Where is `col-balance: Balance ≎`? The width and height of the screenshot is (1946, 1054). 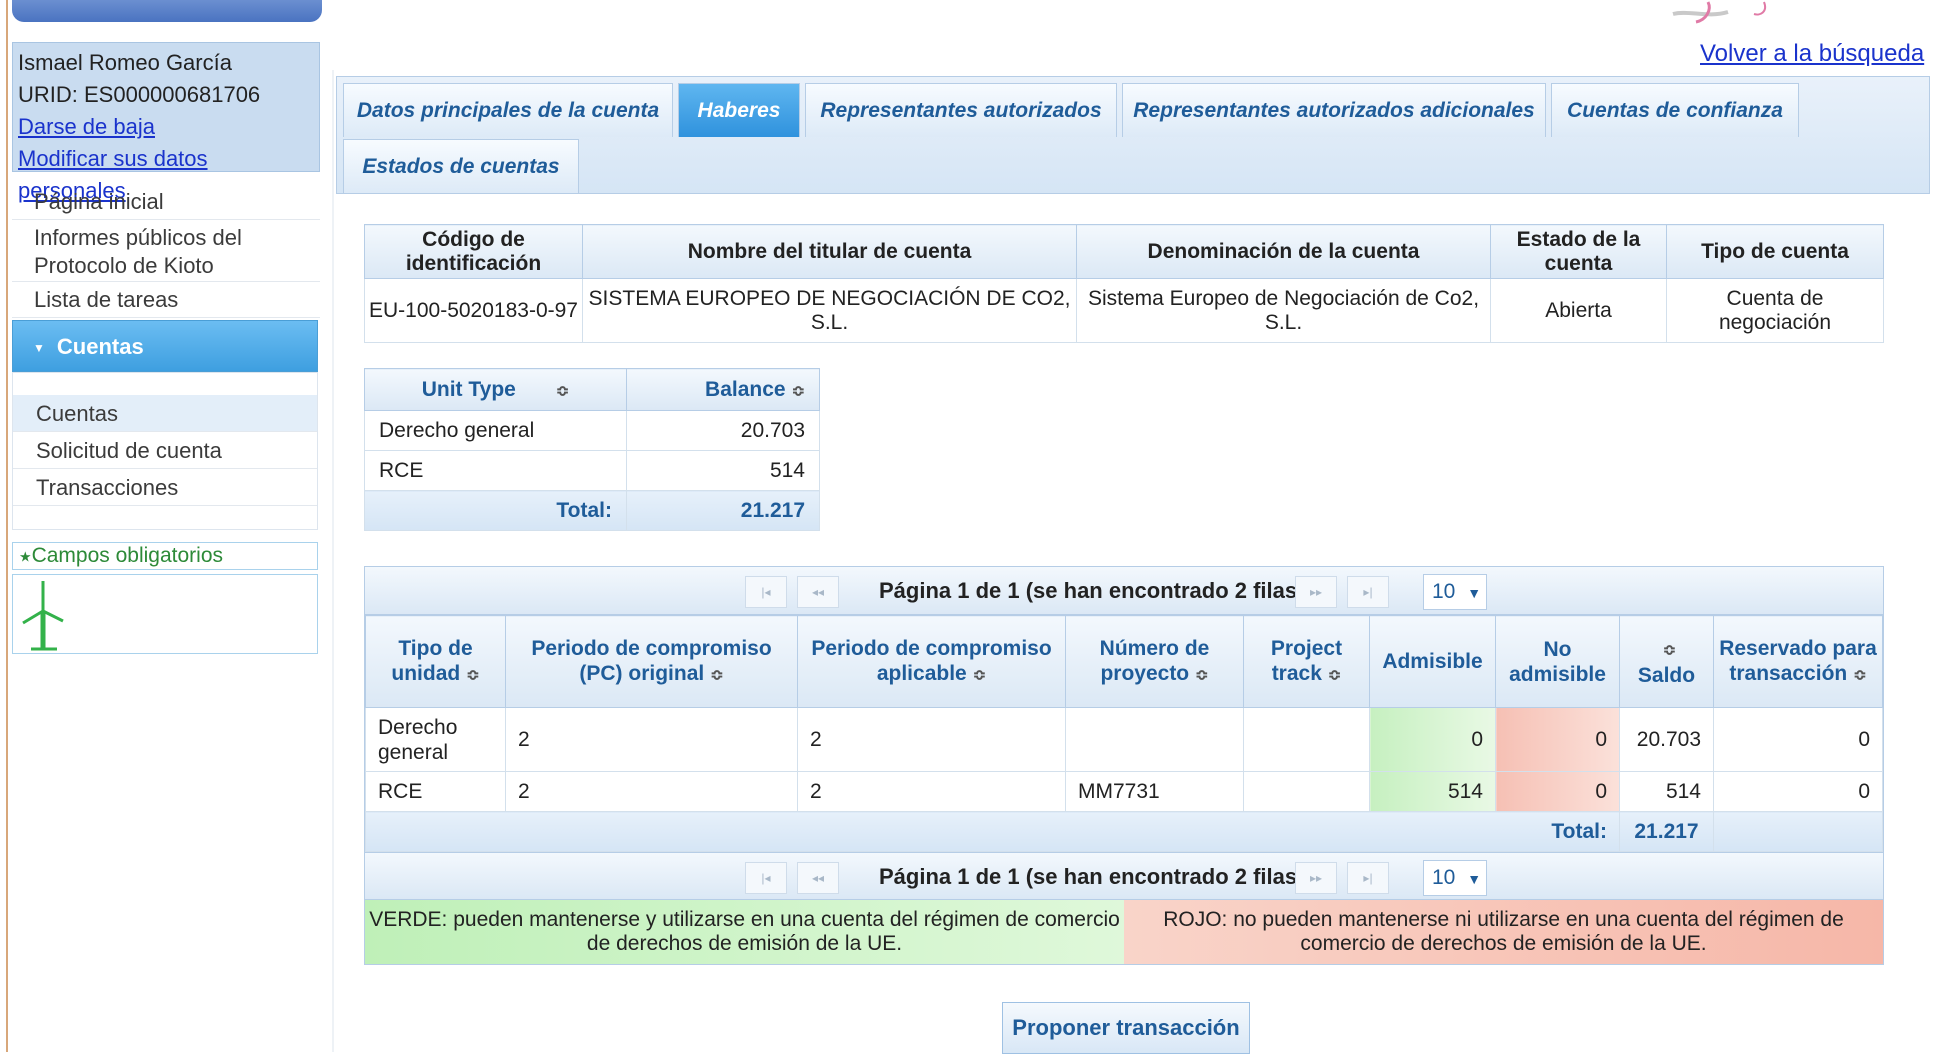 col-balance: Balance ≎ is located at coordinates (723, 389).